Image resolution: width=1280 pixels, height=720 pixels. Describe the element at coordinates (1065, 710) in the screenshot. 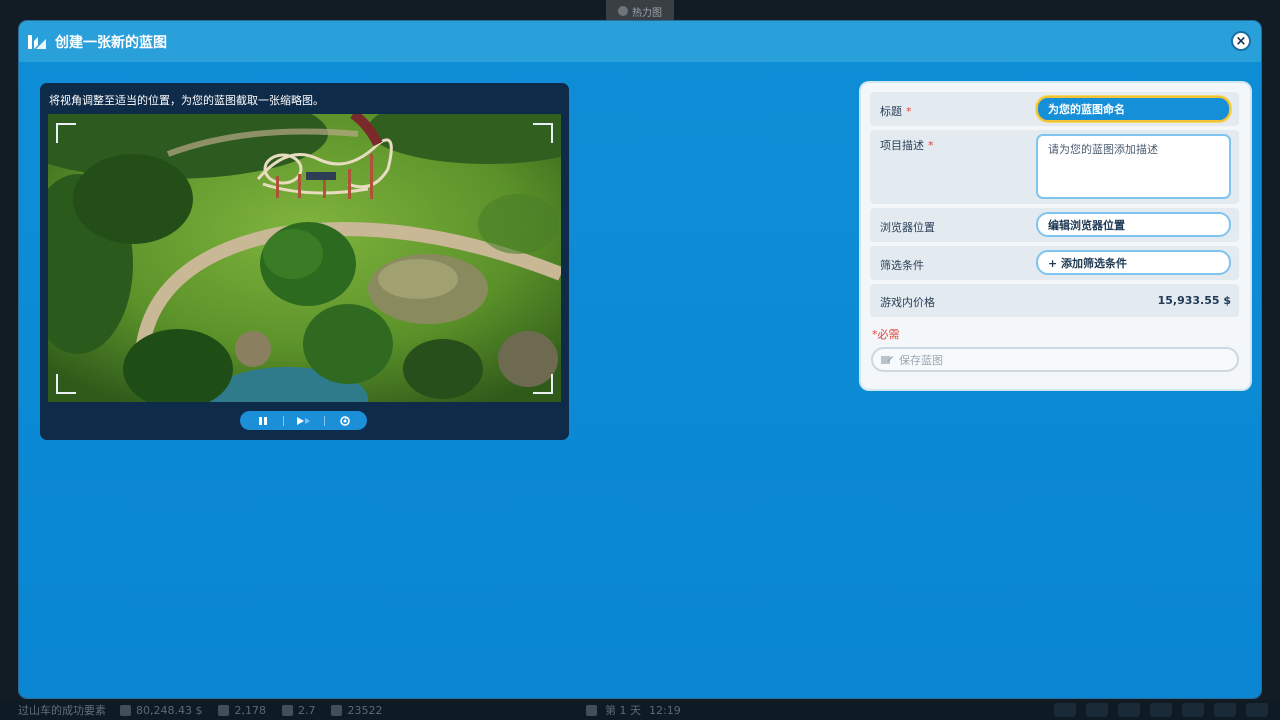

I see `undo-icon` at that location.